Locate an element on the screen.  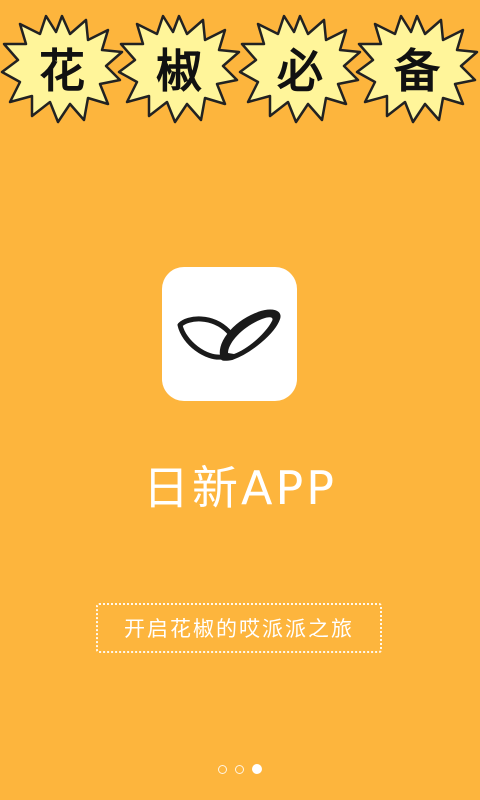
badge-bei: 备 is located at coordinates (417, 68).